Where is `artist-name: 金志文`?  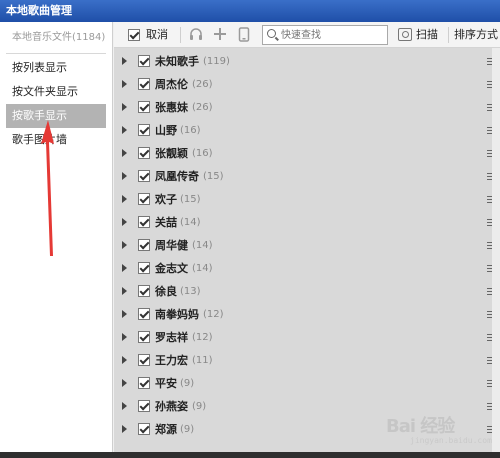
artist-name: 金志文 is located at coordinates (171, 268).